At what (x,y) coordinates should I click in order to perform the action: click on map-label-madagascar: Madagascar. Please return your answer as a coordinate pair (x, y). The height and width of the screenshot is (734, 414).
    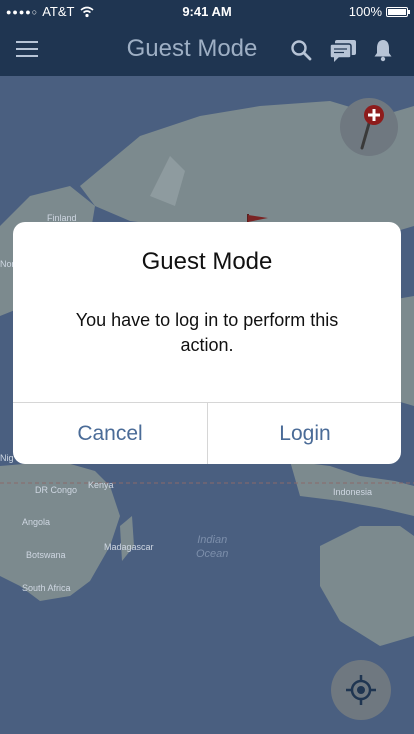
    Looking at the image, I should click on (129, 547).